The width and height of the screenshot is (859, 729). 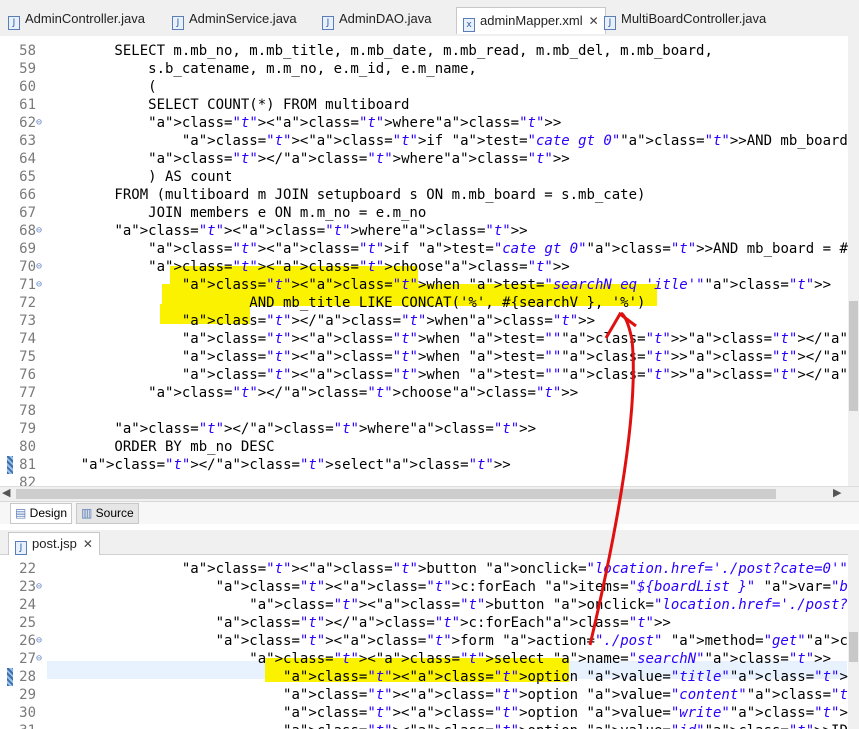 What do you see at coordinates (376, 19) in the screenshot?
I see `tab-admindao-java: J AdminDAO.java` at bounding box center [376, 19].